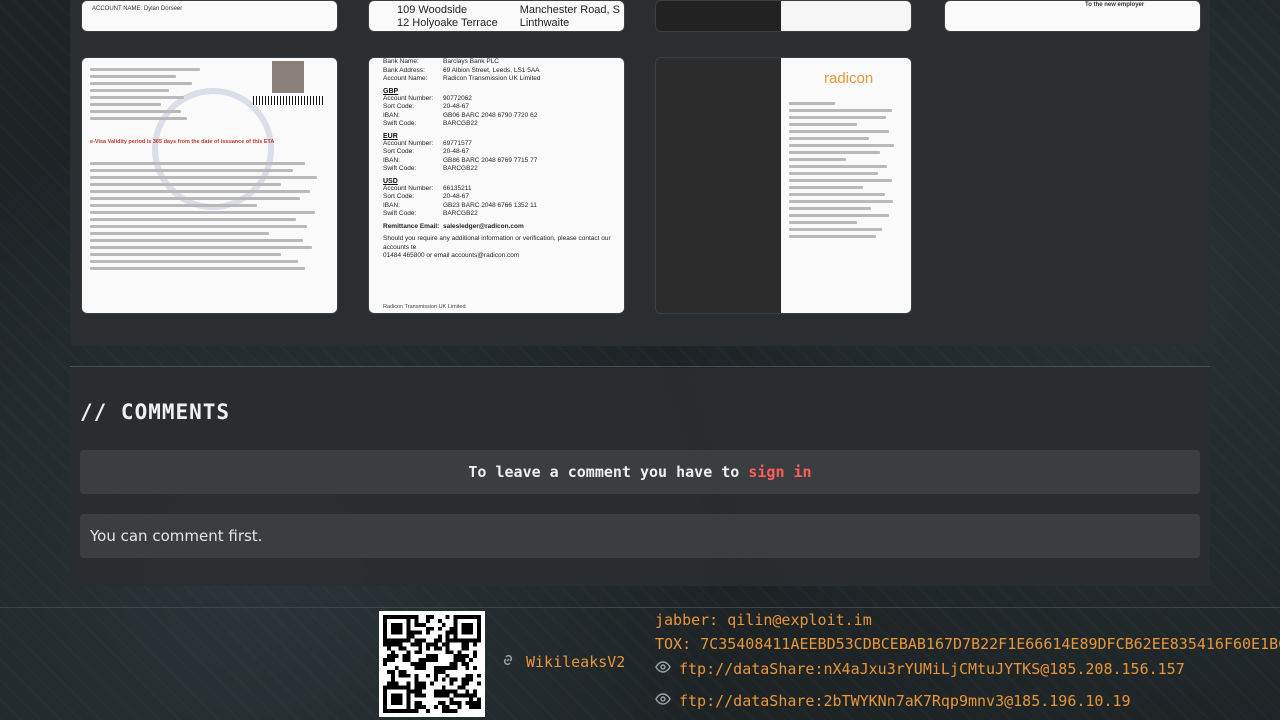 Image resolution: width=1280 pixels, height=720 pixels. Describe the element at coordinates (400, 123) in the screenshot. I see `bank-row-label: Swift Code:` at that location.